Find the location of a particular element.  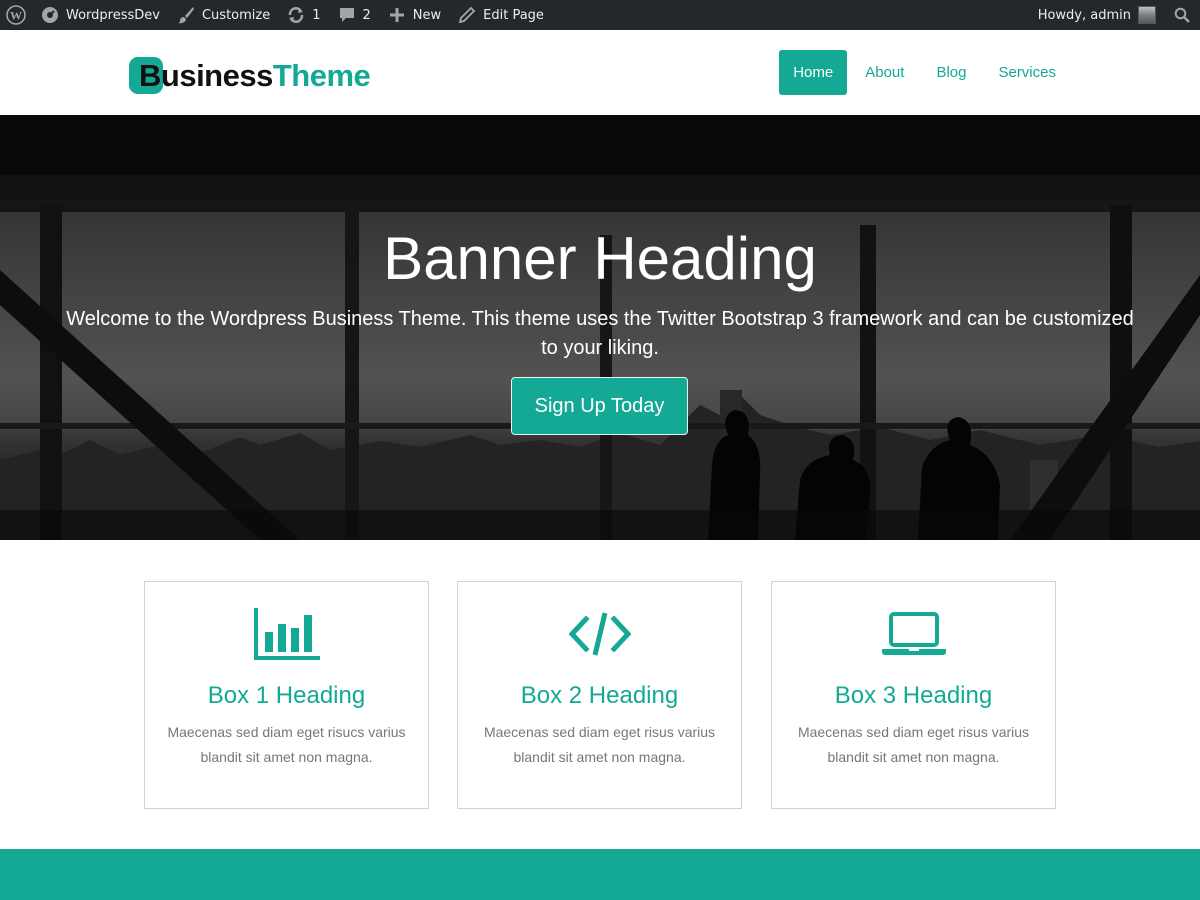

admin-bar-right: Howdy, admin is located at coordinates (1115, 15).